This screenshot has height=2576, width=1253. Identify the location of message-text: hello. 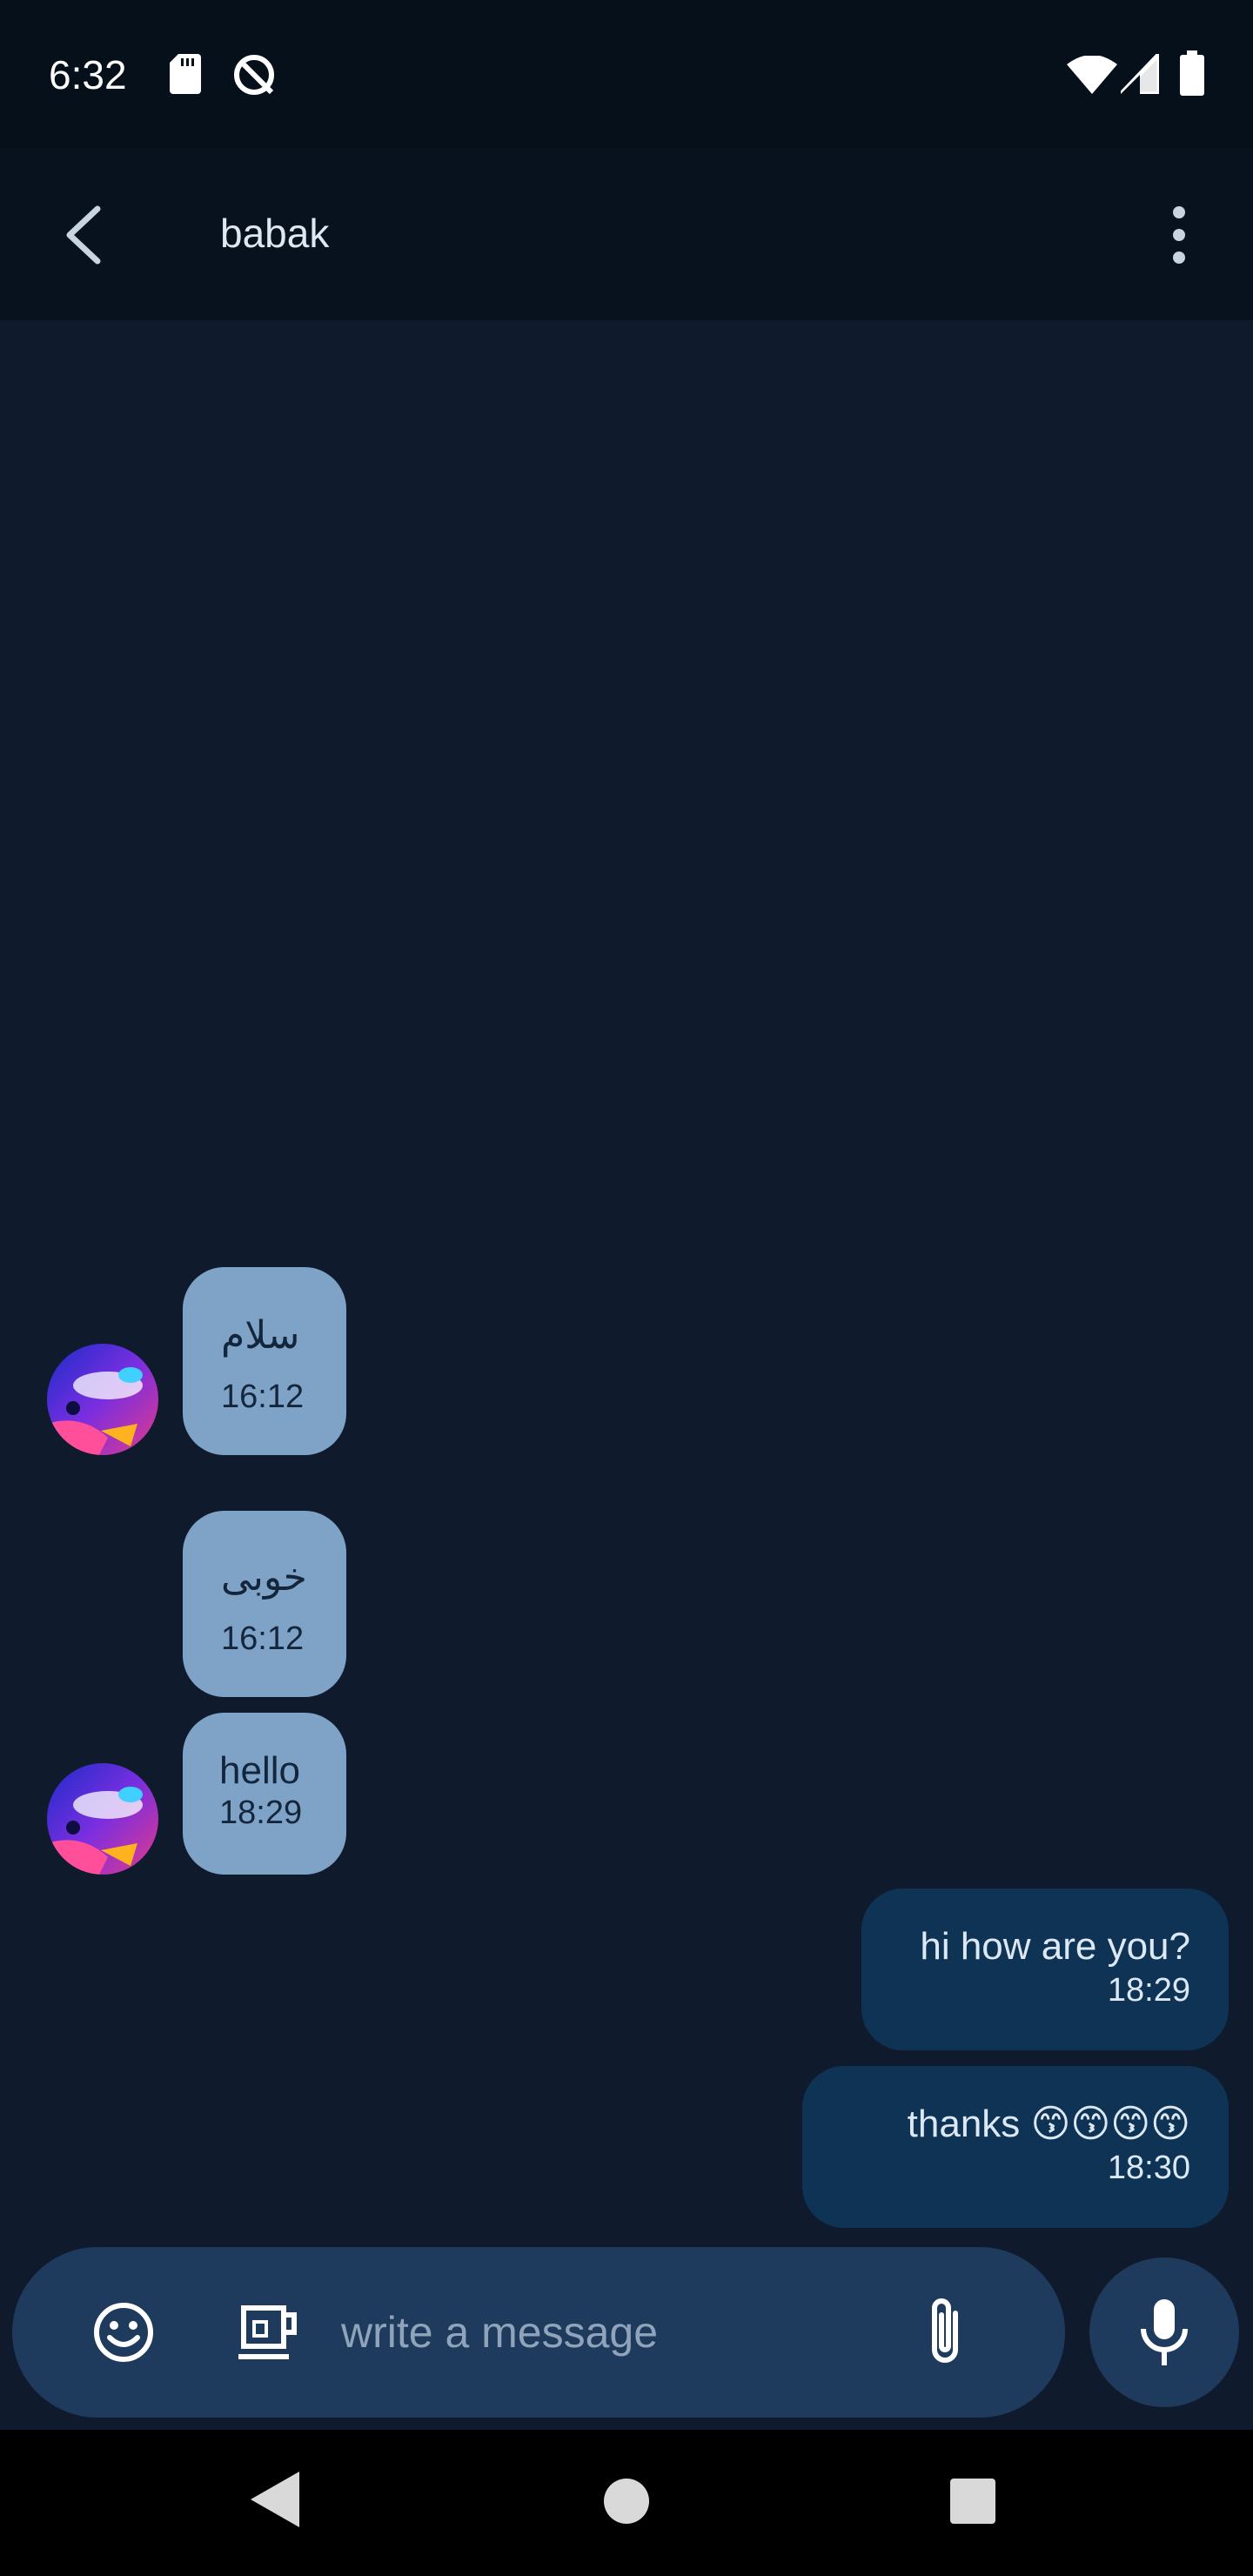
(259, 1770).